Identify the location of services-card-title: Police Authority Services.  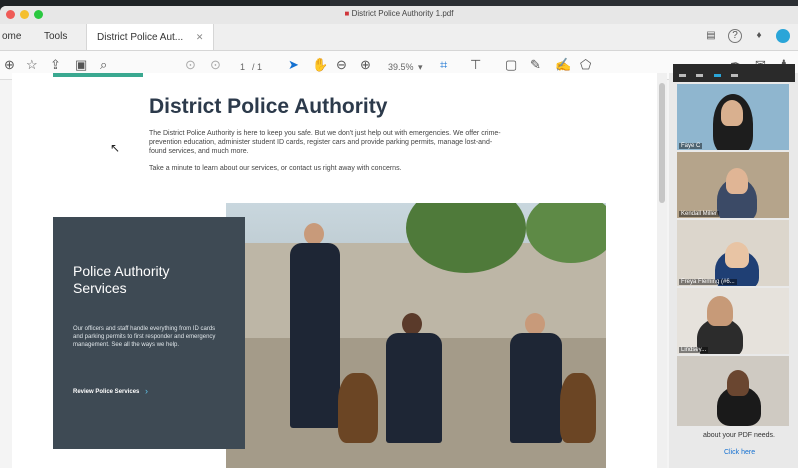
(121, 279).